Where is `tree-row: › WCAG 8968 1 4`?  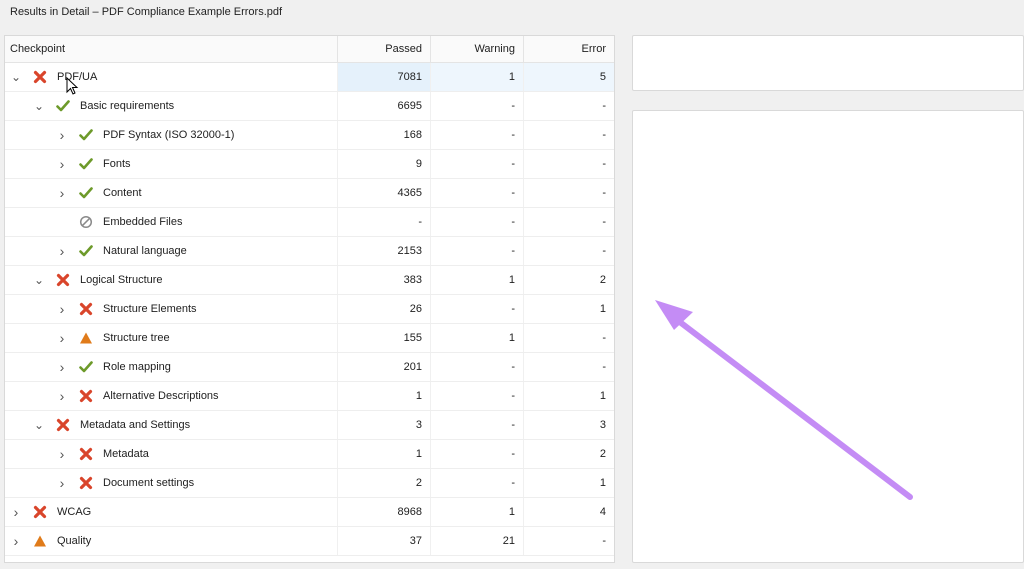
tree-row: › WCAG 8968 1 4 is located at coordinates (309, 512).